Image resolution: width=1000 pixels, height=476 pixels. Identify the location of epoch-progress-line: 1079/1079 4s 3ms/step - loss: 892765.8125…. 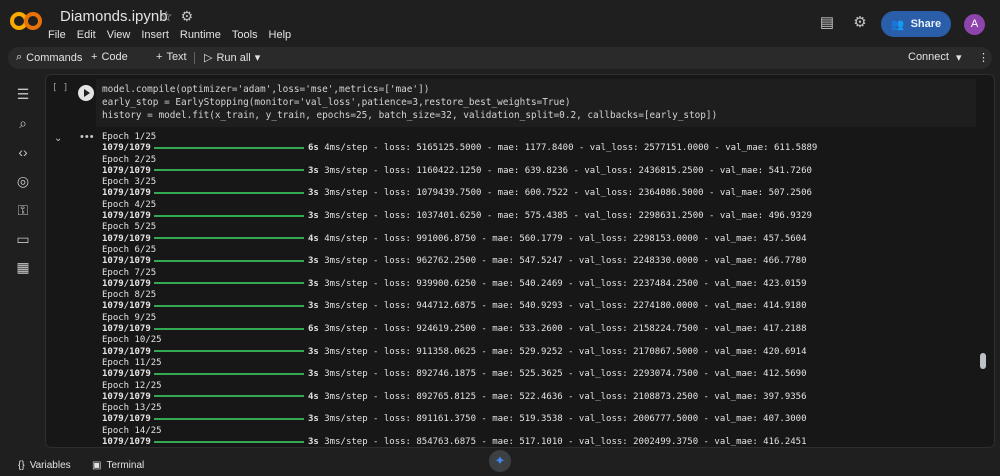
(537, 397).